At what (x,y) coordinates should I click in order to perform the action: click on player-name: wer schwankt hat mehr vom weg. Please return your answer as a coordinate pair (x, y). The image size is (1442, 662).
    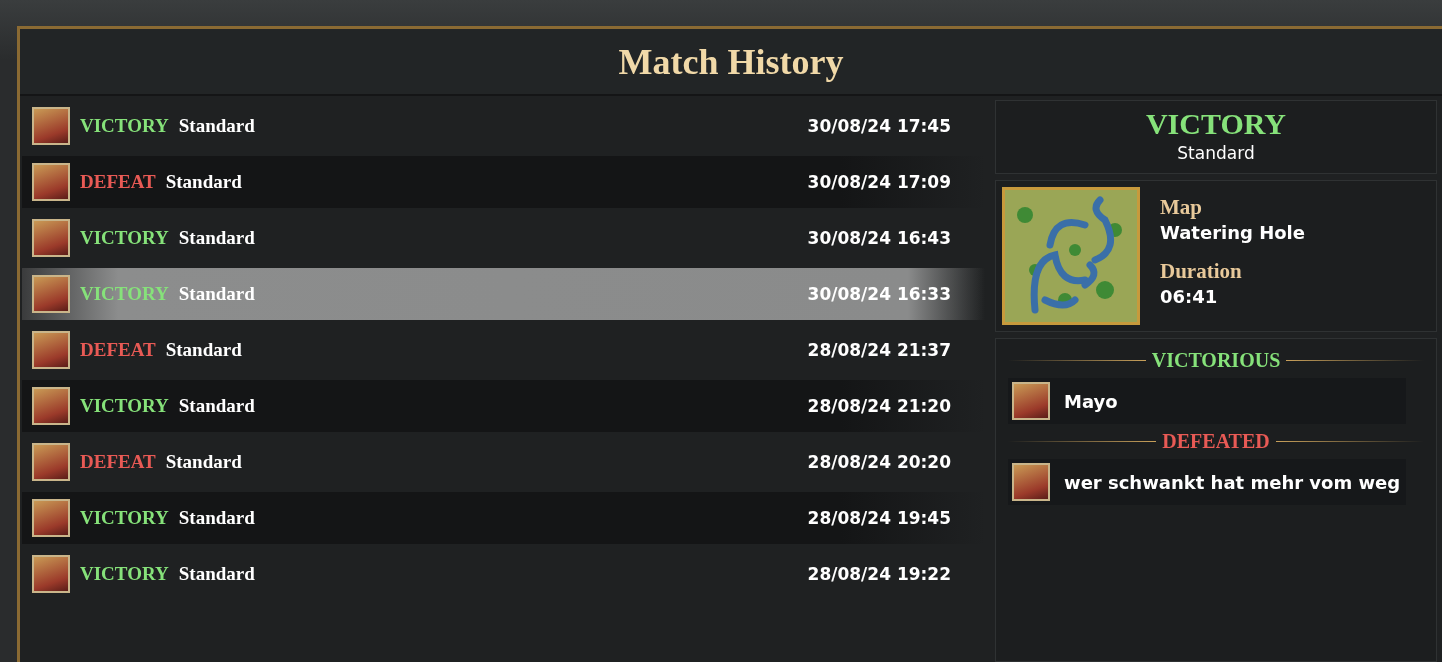
    Looking at the image, I should click on (1232, 482).